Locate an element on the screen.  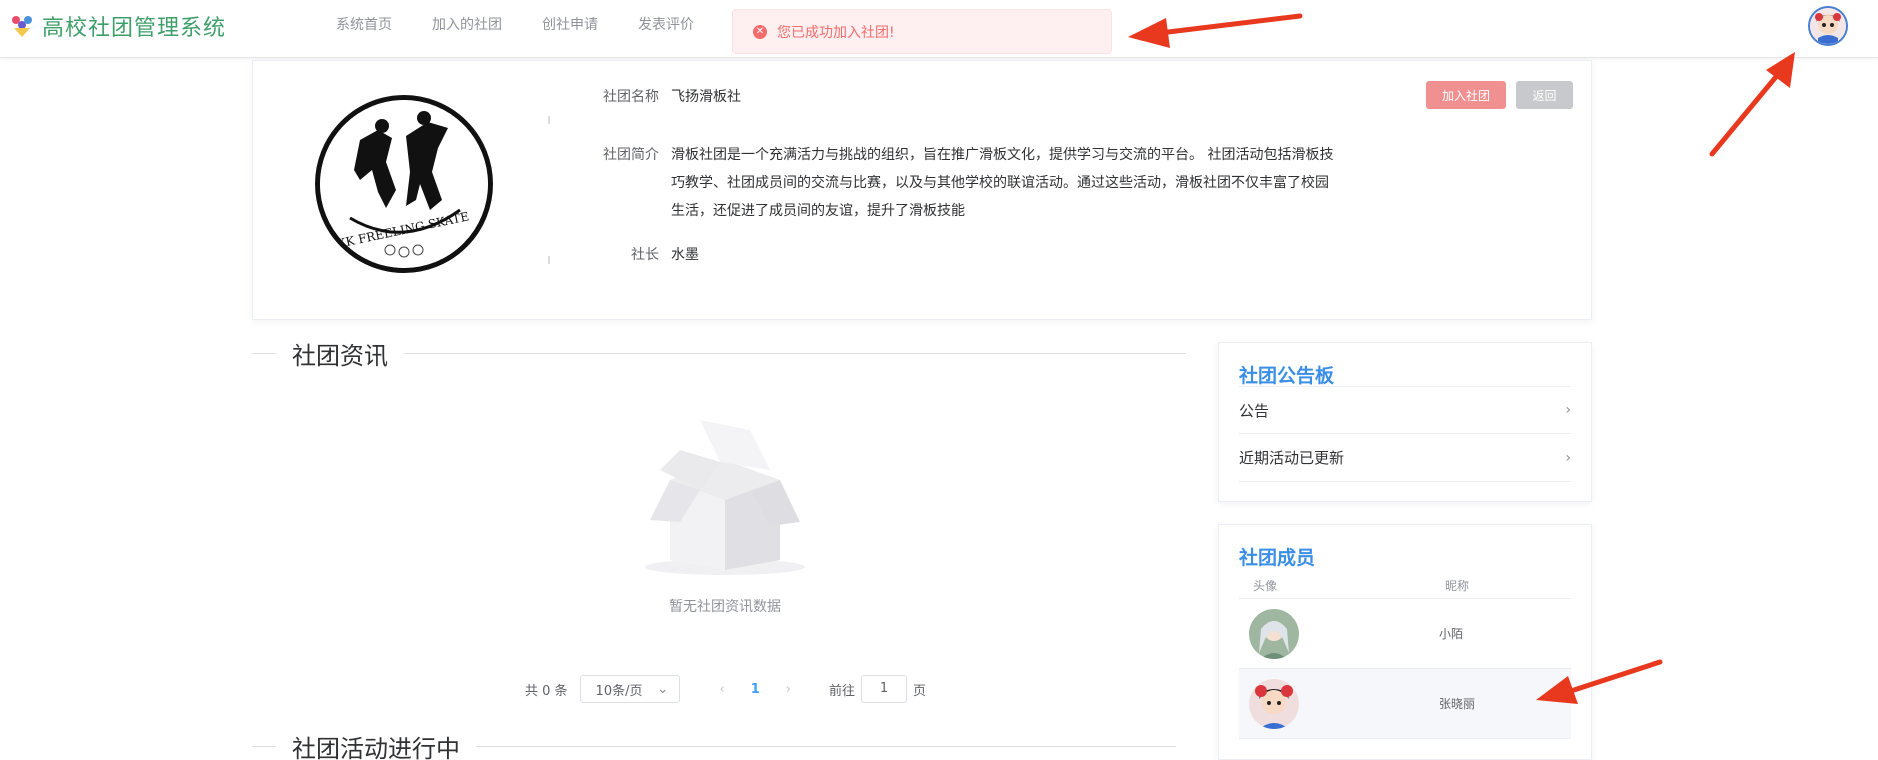
close-circle-icon: ✕ is located at coordinates (760, 31).